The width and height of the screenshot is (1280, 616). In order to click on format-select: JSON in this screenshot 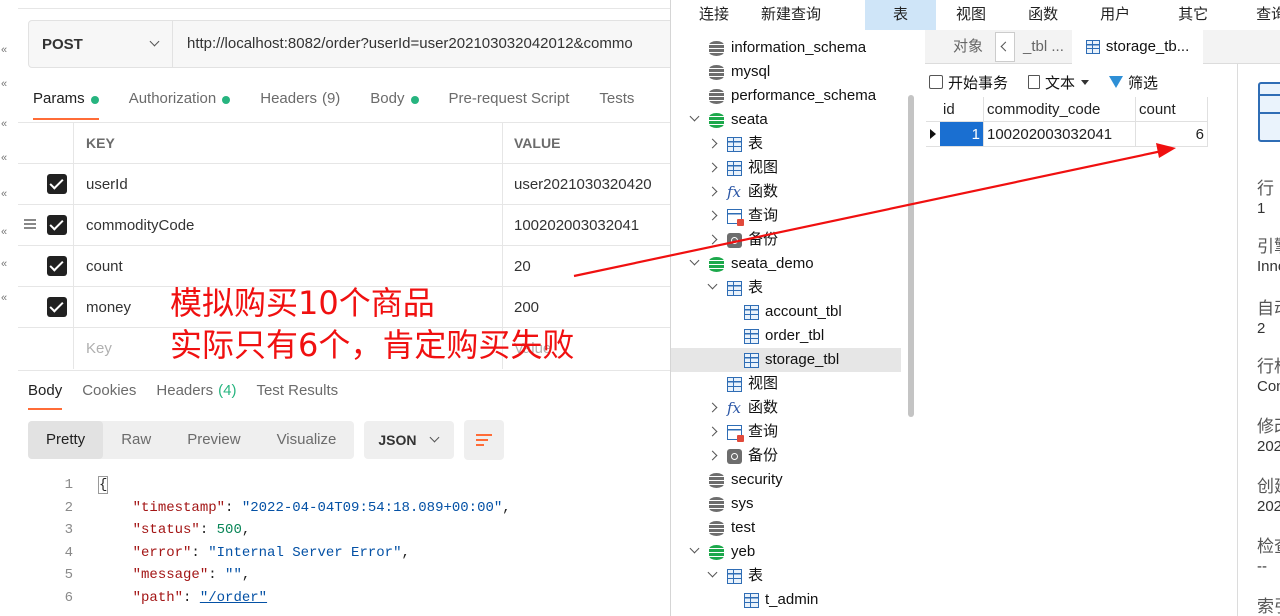, I will do `click(409, 440)`.